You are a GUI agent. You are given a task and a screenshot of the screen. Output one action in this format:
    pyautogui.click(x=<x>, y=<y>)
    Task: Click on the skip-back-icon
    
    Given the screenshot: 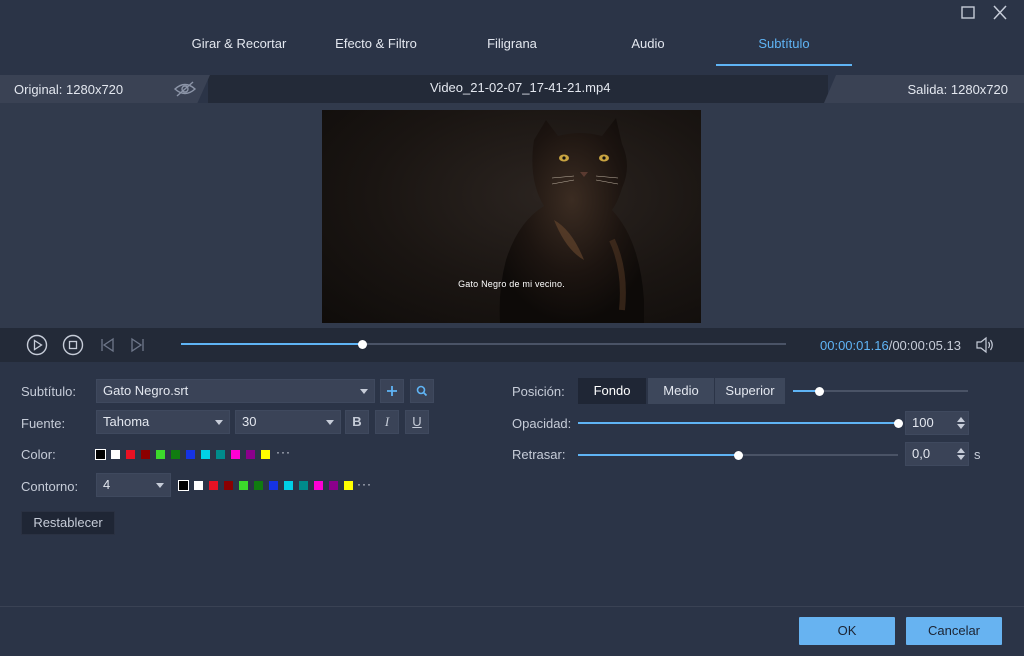 What is the action you would take?
    pyautogui.click(x=107, y=345)
    